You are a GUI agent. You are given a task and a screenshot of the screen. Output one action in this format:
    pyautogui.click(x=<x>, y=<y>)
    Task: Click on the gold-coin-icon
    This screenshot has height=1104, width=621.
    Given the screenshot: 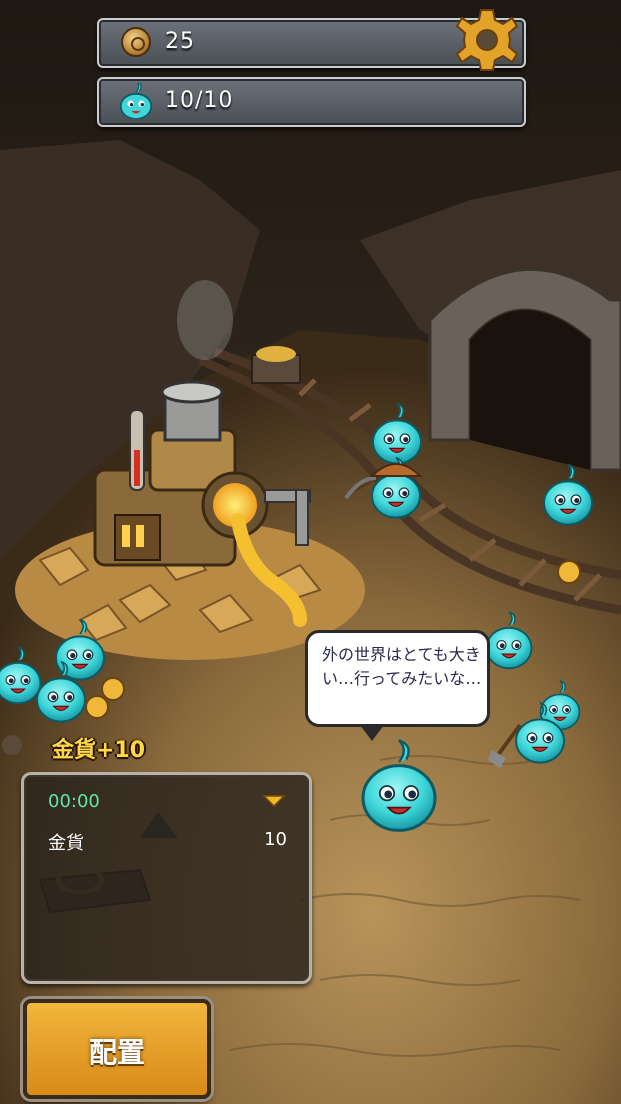 What is the action you would take?
    pyautogui.click(x=136, y=42)
    